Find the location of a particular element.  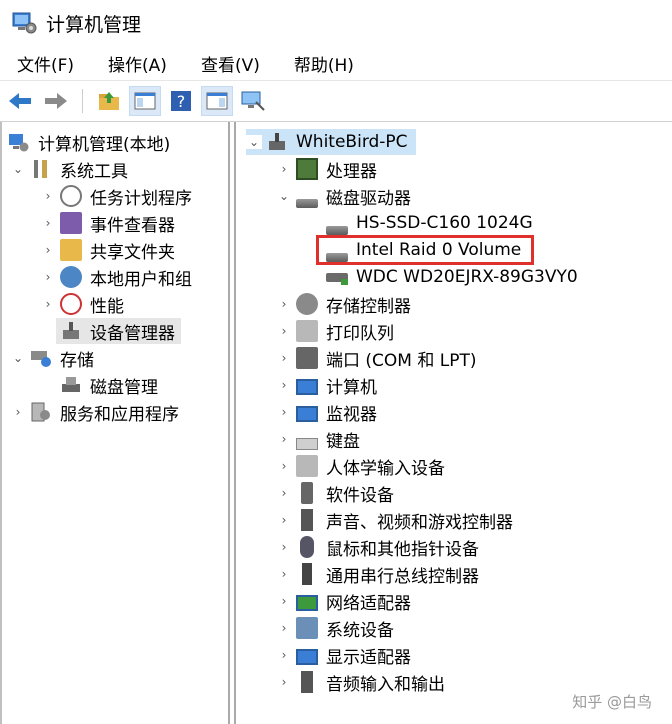

disk-management-icon is located at coordinates (71, 385).